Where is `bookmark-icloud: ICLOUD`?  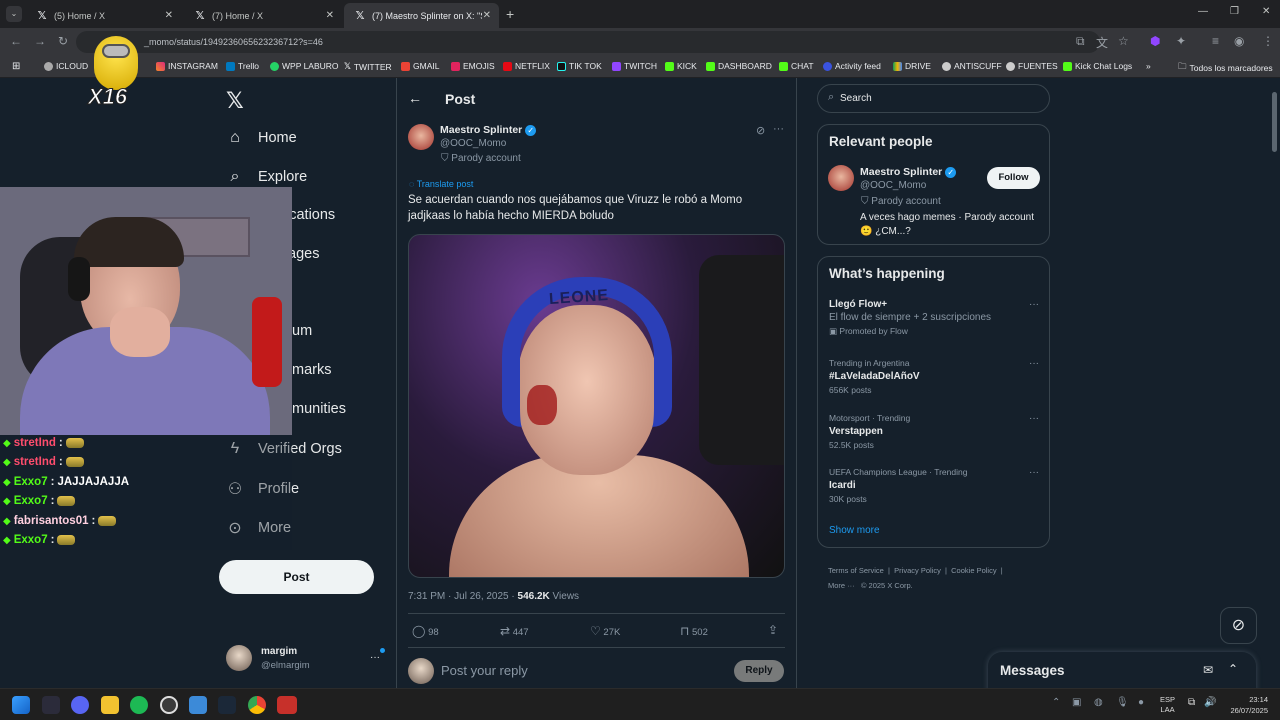
bookmark-icloud: ICLOUD is located at coordinates (66, 66).